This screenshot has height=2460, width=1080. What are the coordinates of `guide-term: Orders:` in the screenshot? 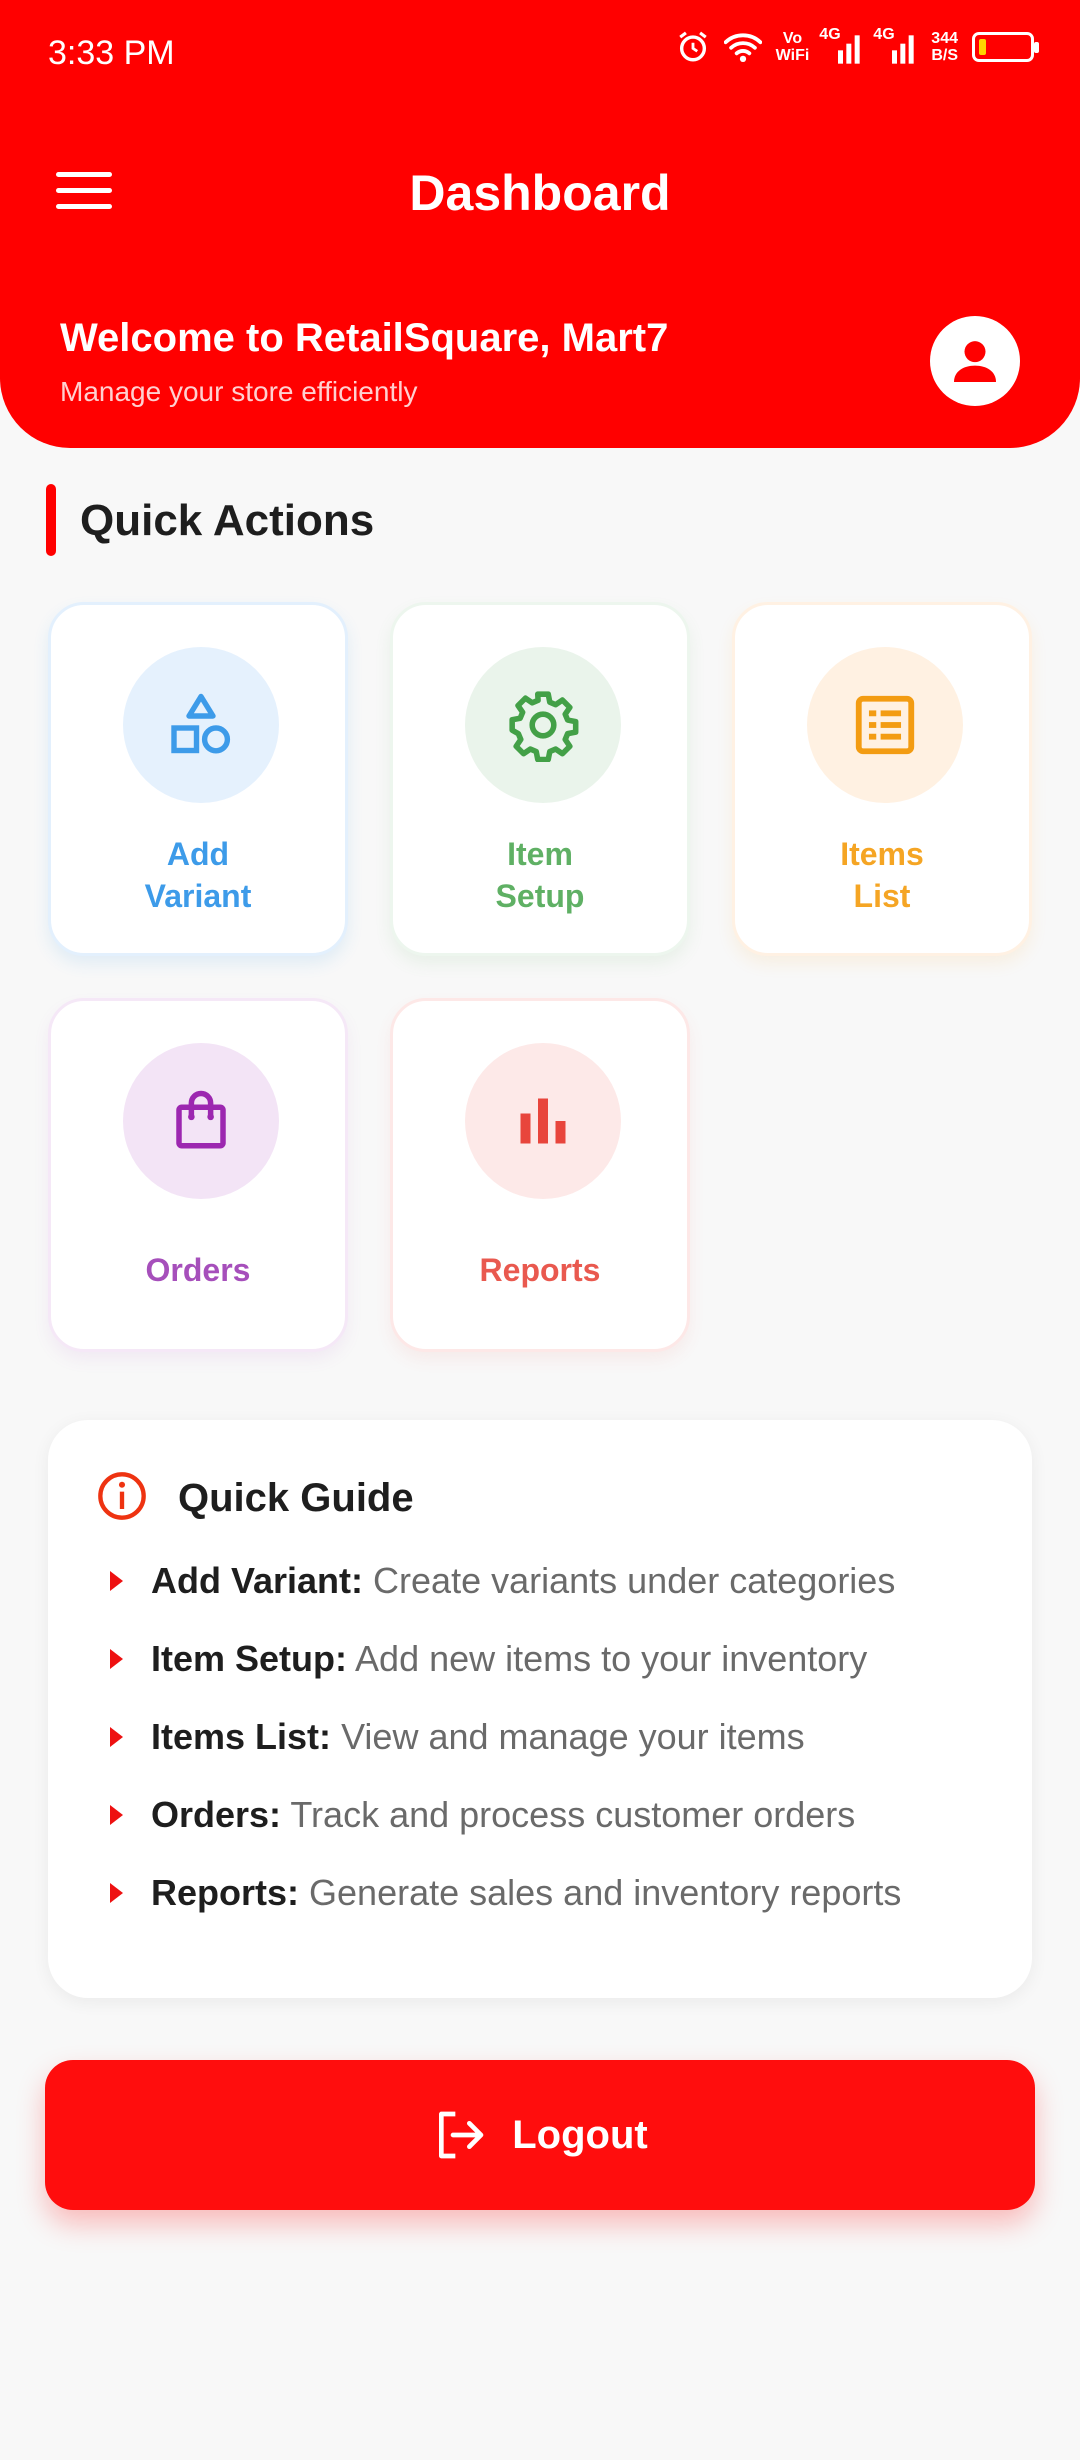 It's located at (216, 1814).